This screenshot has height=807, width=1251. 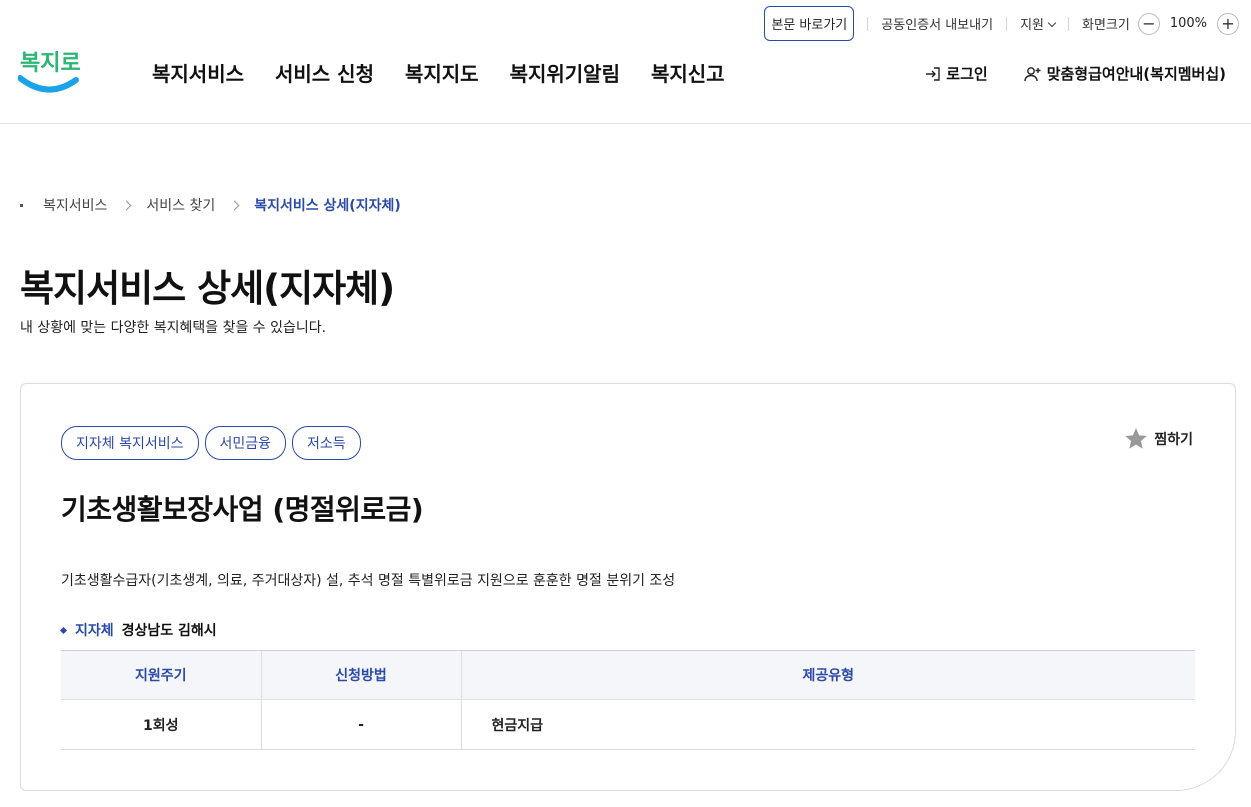 What do you see at coordinates (1105, 25) in the screenshot?
I see `zoom-label: 화면크기` at bounding box center [1105, 25].